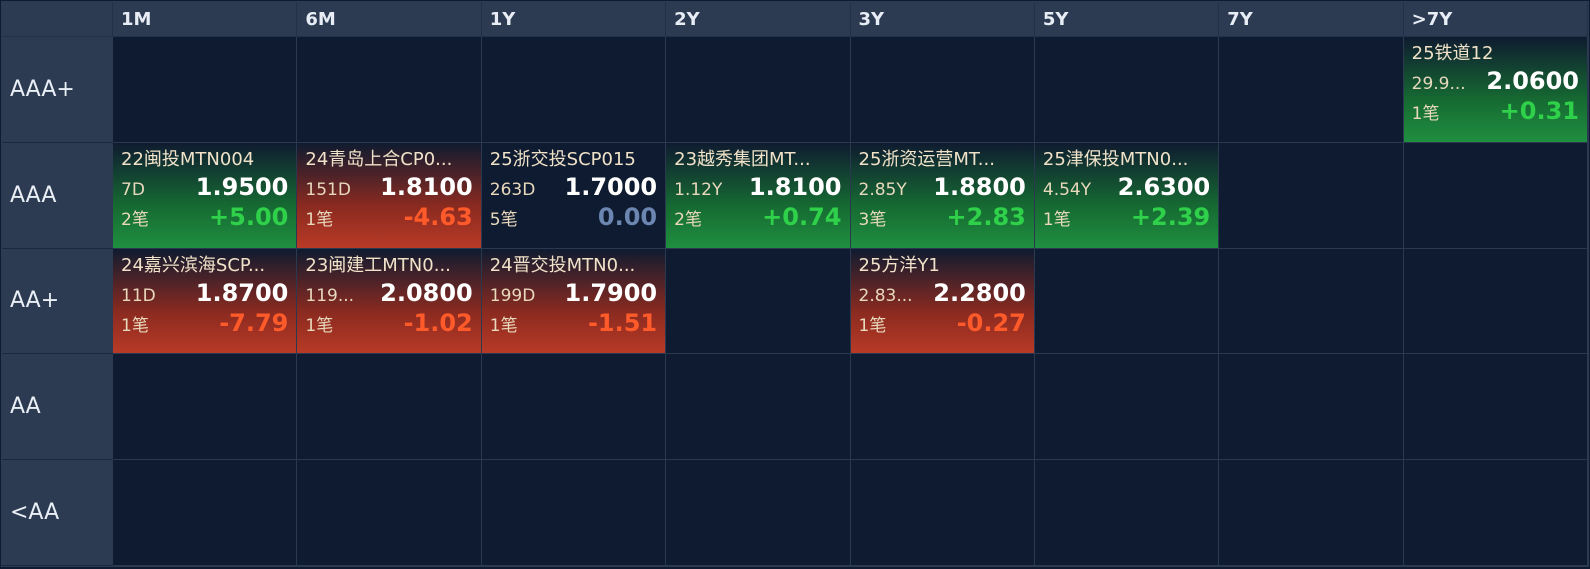  Describe the element at coordinates (1452, 53) in the screenshot. I see `bond-name: 25铁道12` at that location.